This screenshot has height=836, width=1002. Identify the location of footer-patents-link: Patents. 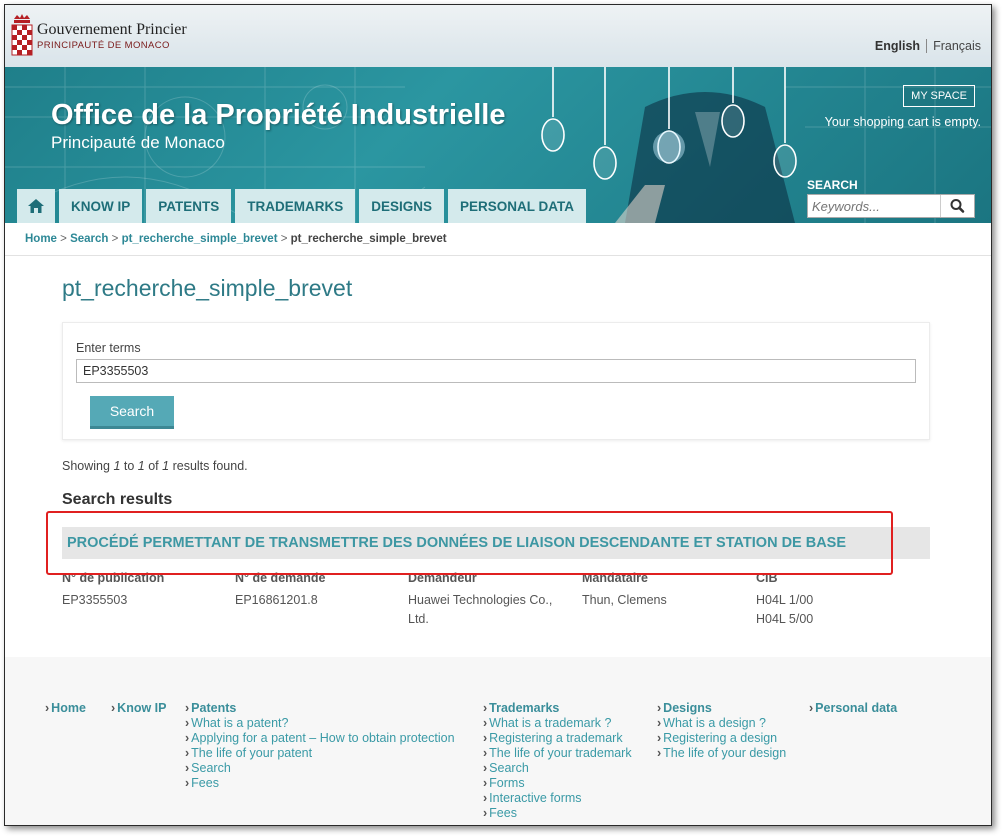
(213, 708).